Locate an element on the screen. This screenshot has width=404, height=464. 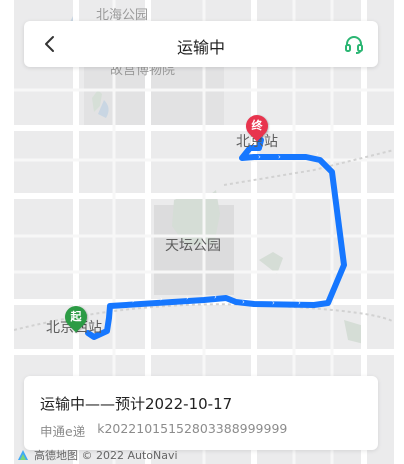
map-attribution: 高德地图 © 2022 AutoNavi is located at coordinates (97, 455).